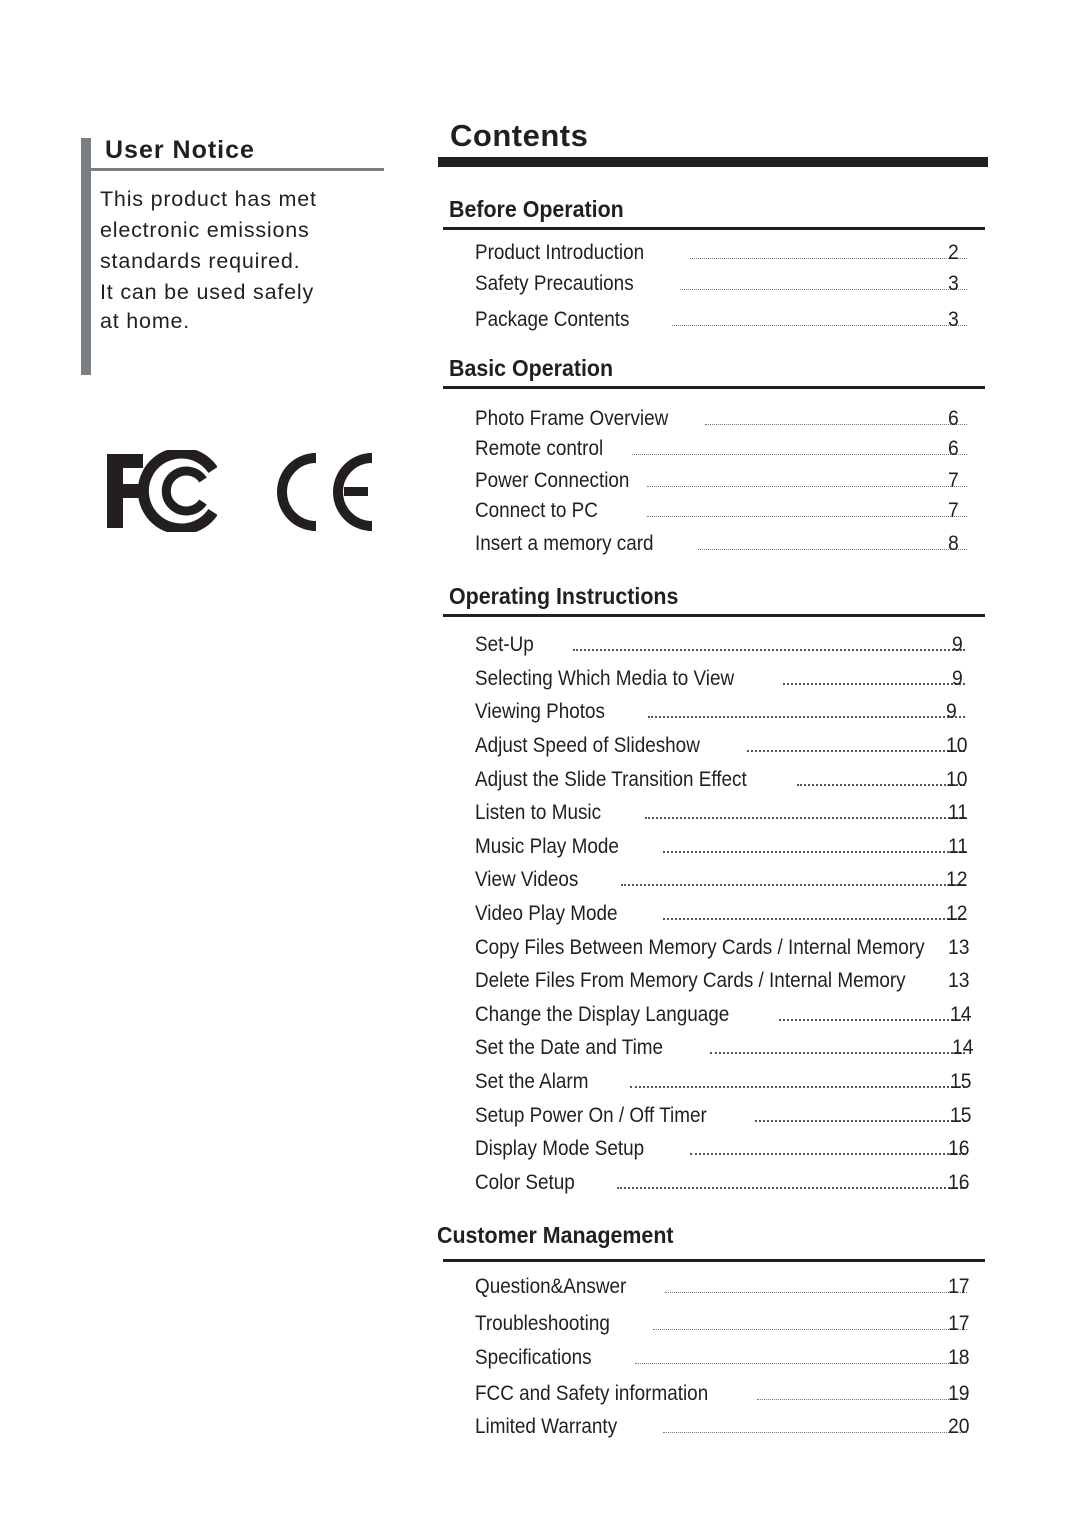  I want to click on toc-entry: Safety Precautions 3, so click(730, 281).